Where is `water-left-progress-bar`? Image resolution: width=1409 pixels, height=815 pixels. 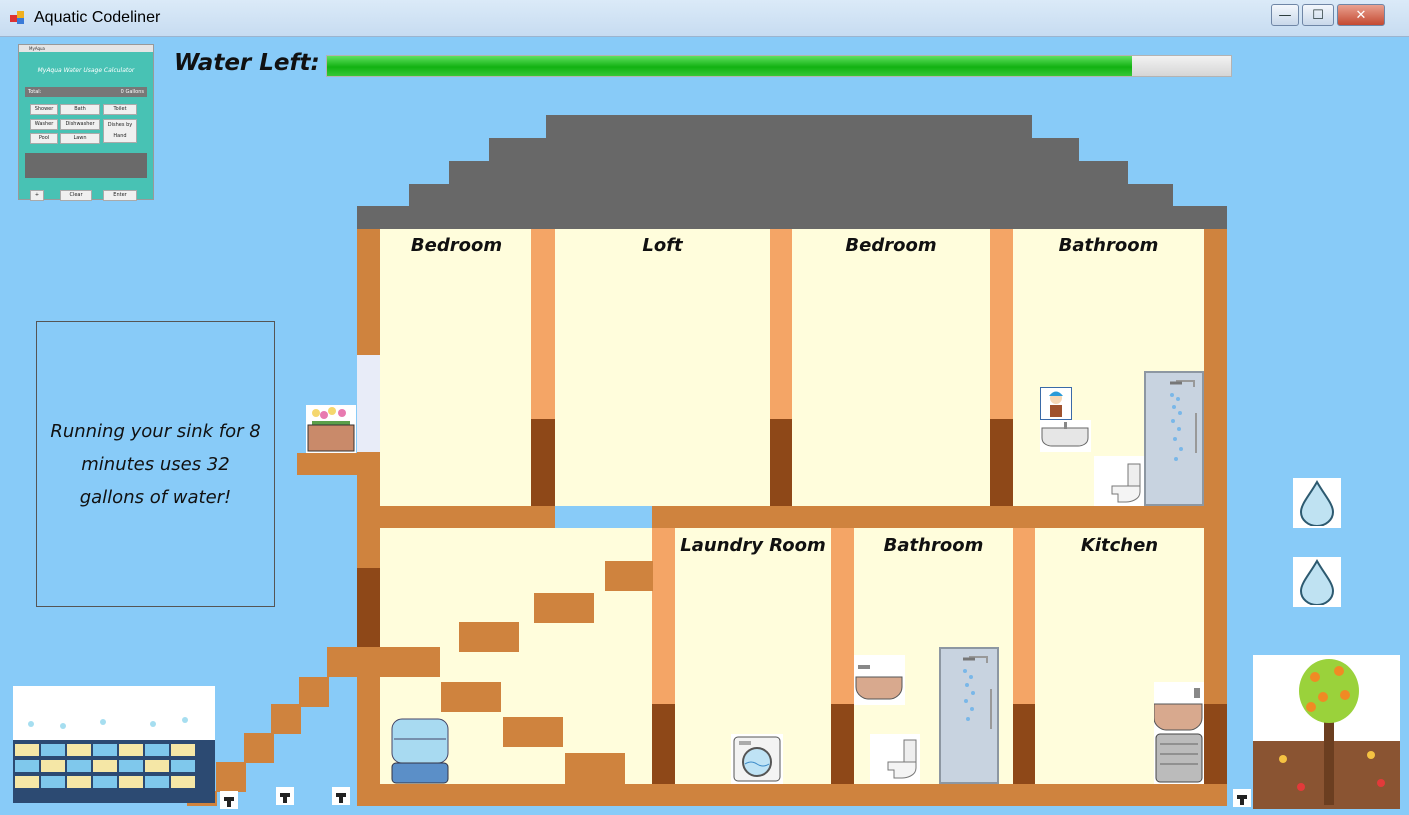 water-left-progress-bar is located at coordinates (779, 66).